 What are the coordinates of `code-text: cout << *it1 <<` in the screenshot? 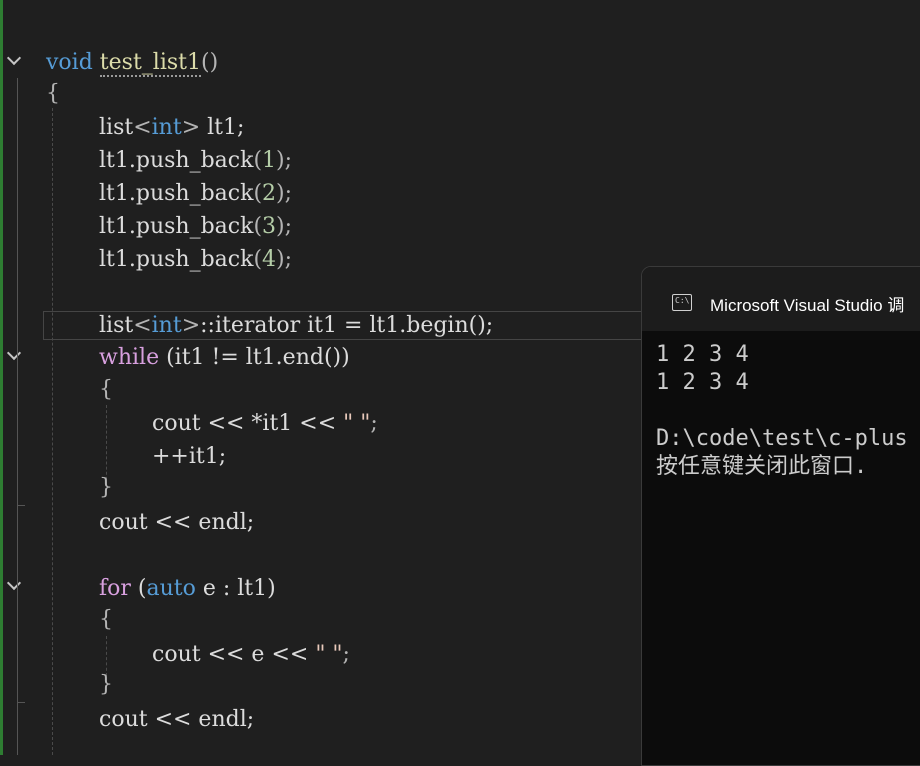 It's located at (248, 423).